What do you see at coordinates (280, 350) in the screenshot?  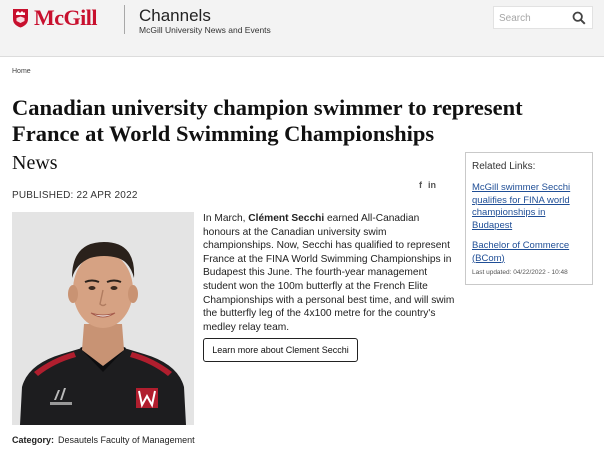 I see `learn-more-button: Learn more about Clement Secchi` at bounding box center [280, 350].